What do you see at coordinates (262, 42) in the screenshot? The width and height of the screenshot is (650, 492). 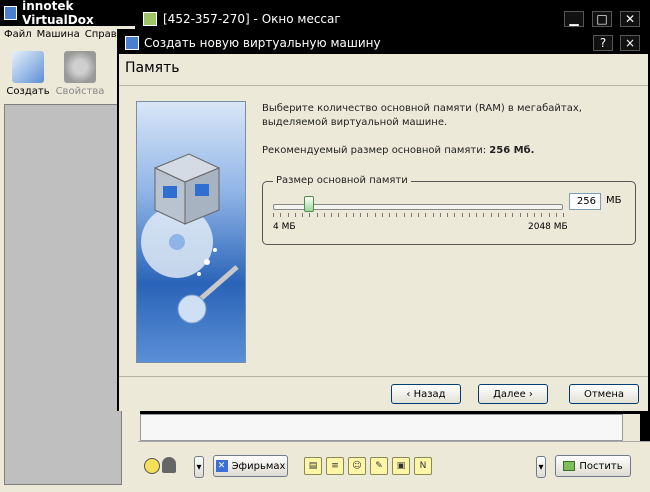 I see `dialog-title: Создать новую виртуальную машину` at bounding box center [262, 42].